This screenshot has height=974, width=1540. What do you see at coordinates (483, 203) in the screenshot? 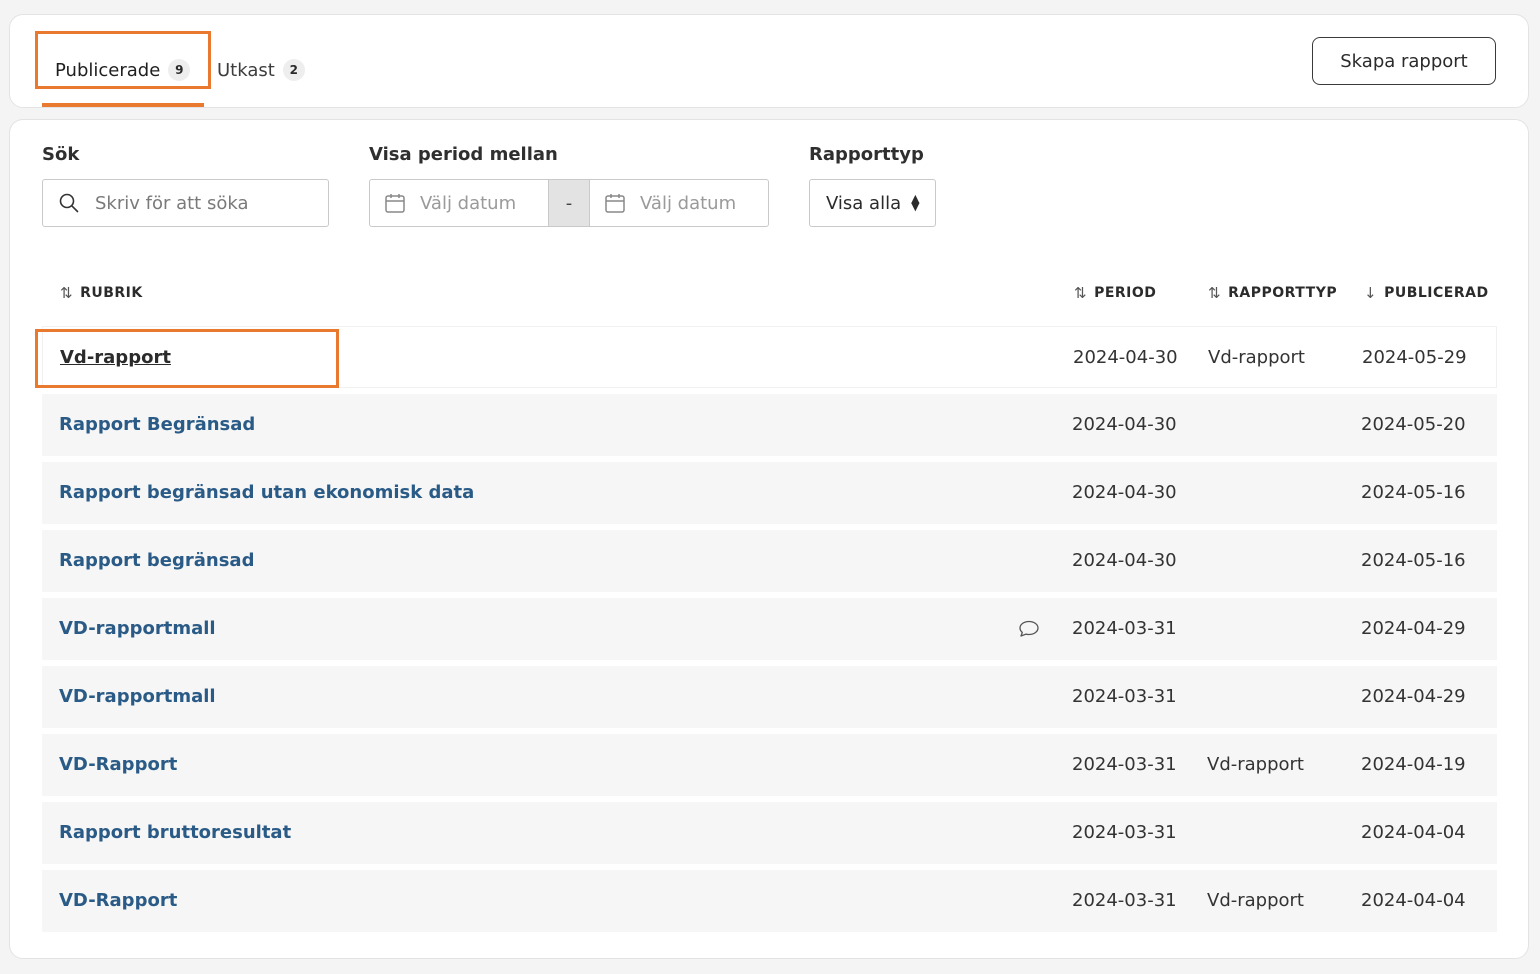
I see `date-from-input` at bounding box center [483, 203].